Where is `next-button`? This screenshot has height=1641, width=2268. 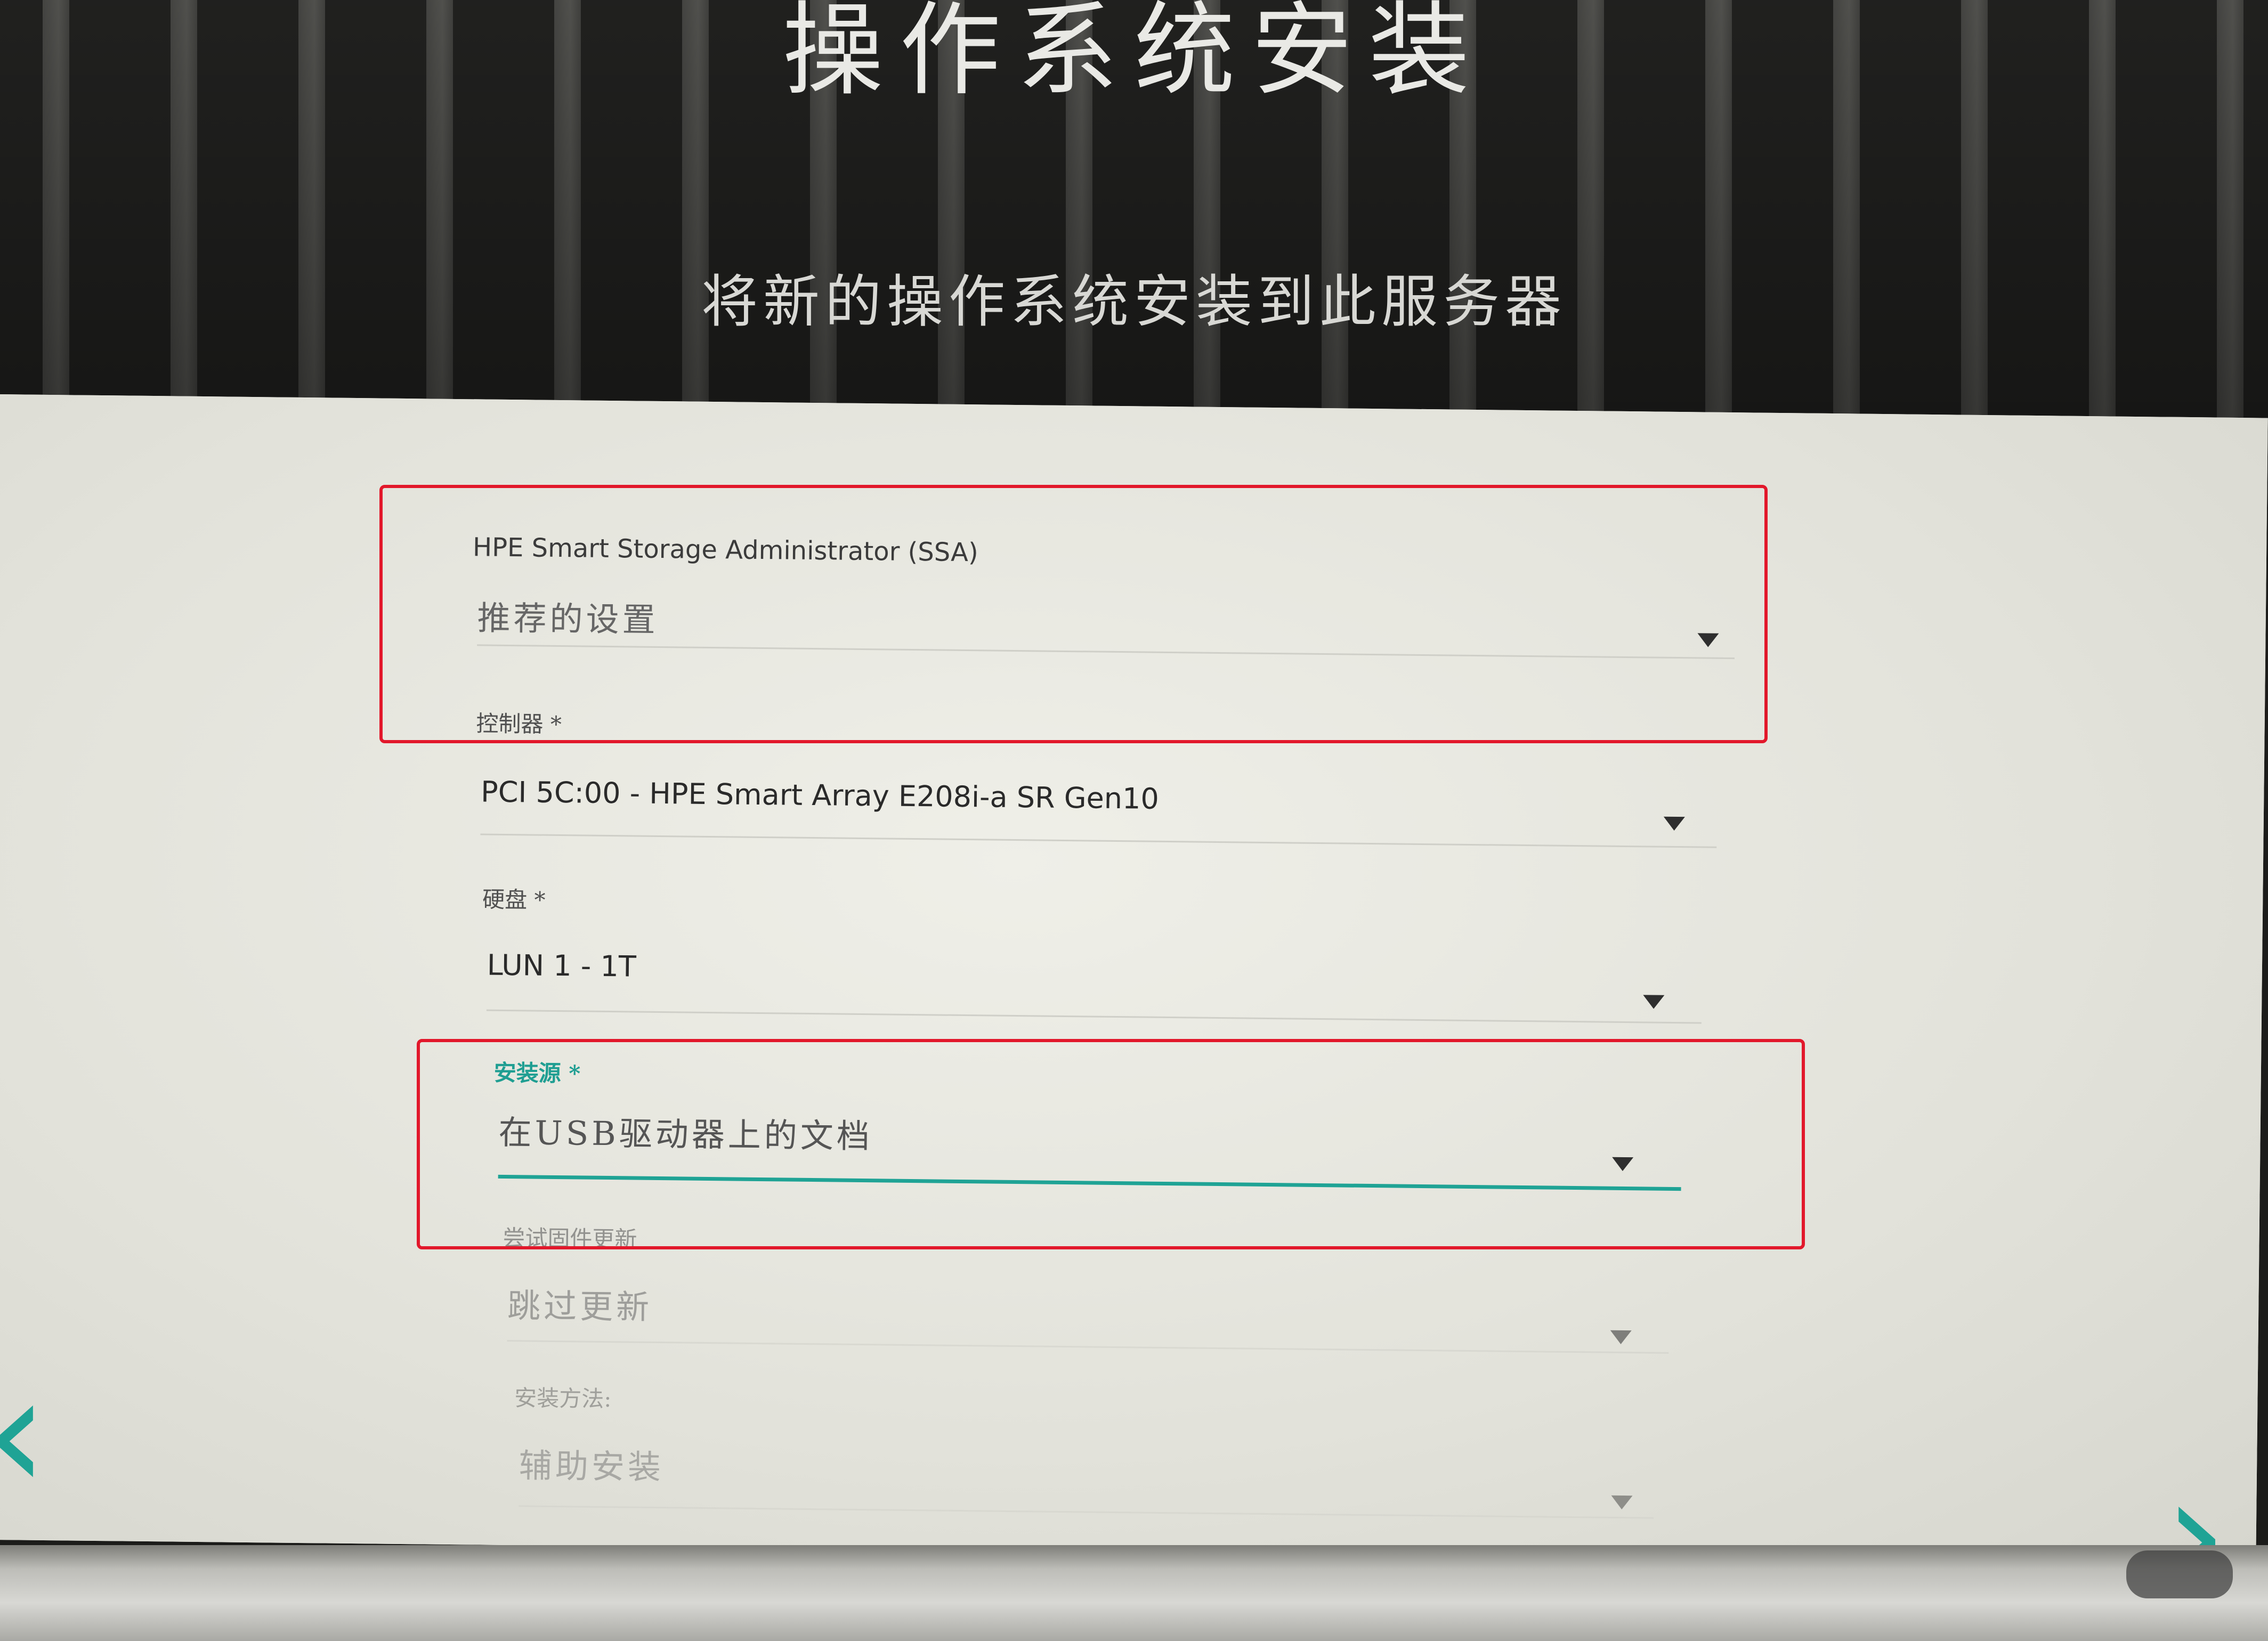
next-button is located at coordinates (2179, 1574).